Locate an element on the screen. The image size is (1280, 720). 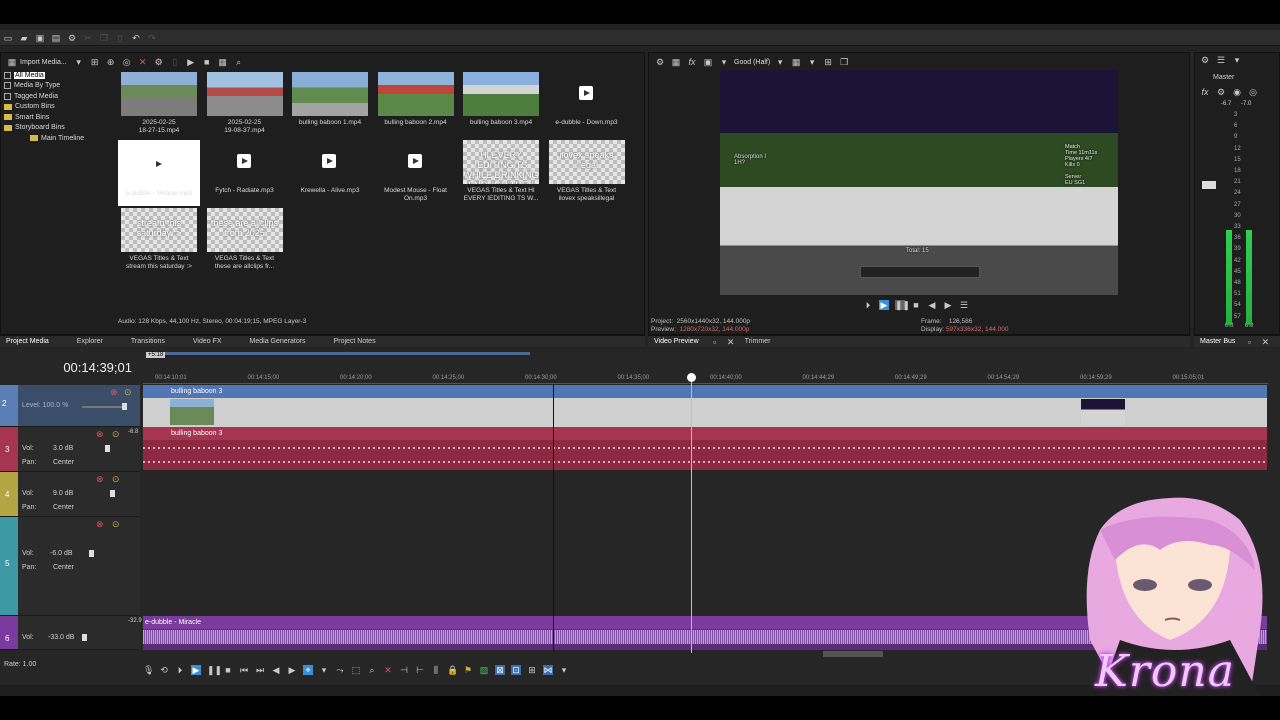
tab-transitions: Transitions is located at coordinates (148, 341).